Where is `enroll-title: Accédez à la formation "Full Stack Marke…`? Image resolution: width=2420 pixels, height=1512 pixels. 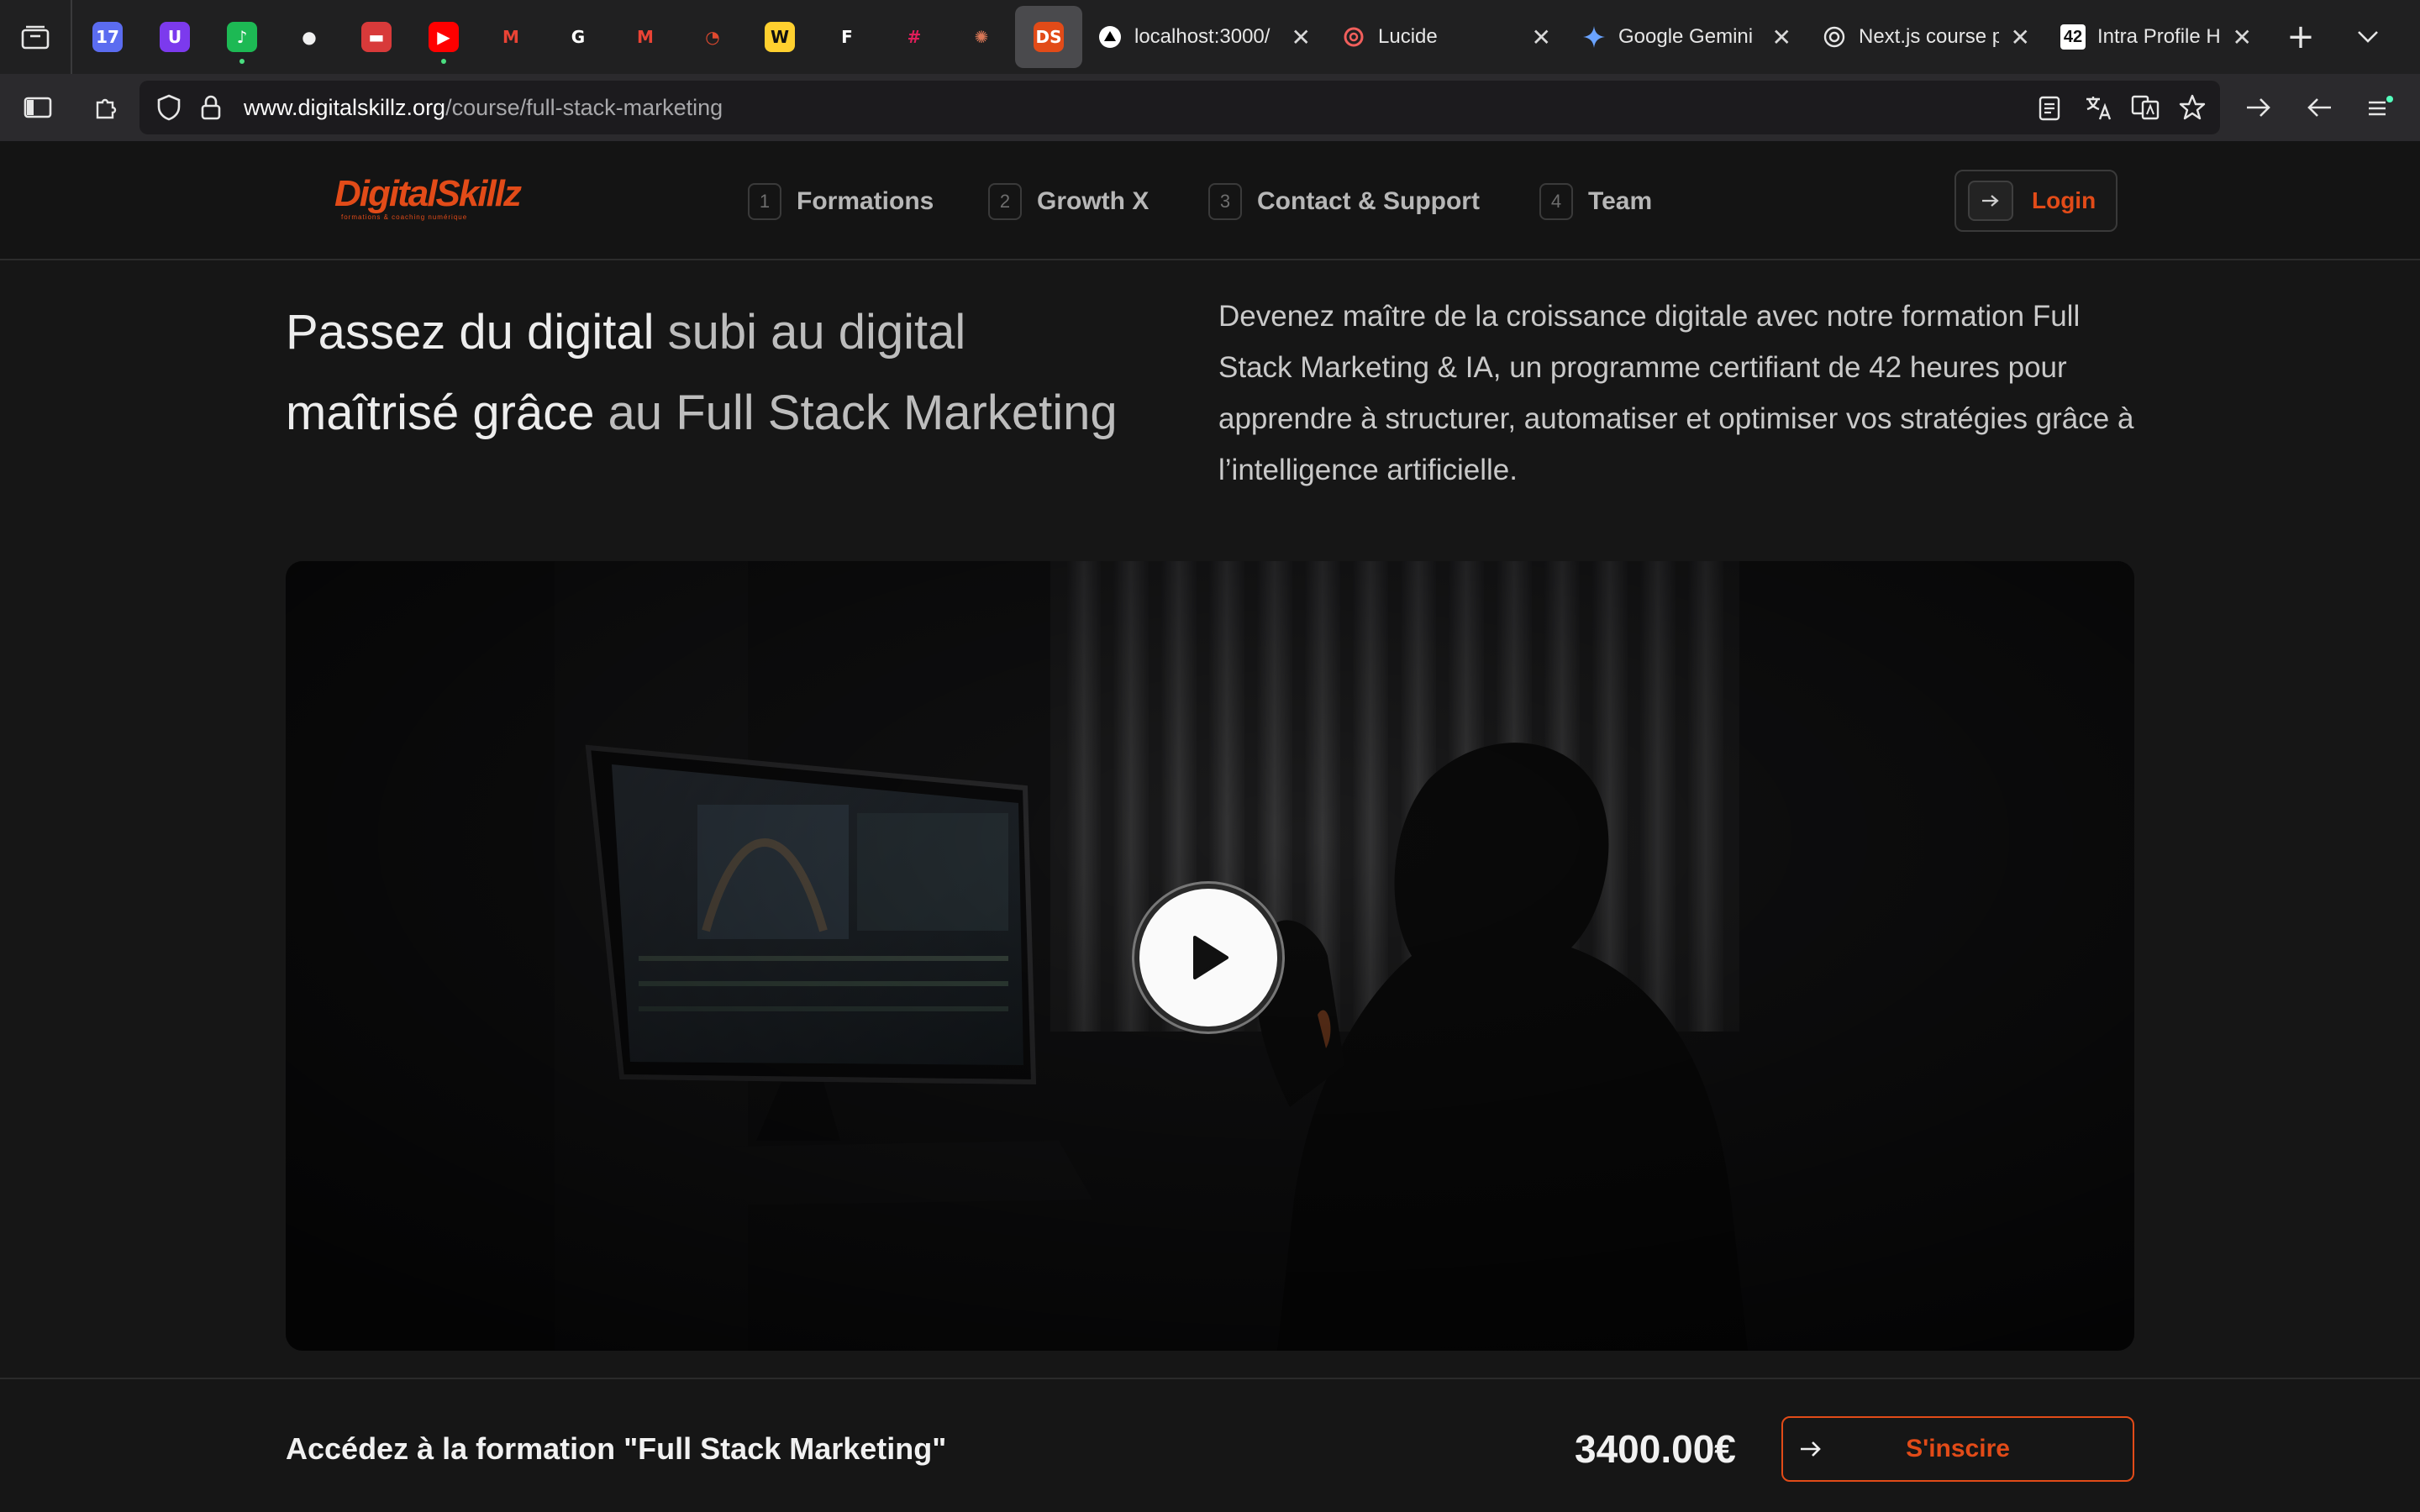 enroll-title: Accédez à la formation "Full Stack Marke… is located at coordinates (616, 1448).